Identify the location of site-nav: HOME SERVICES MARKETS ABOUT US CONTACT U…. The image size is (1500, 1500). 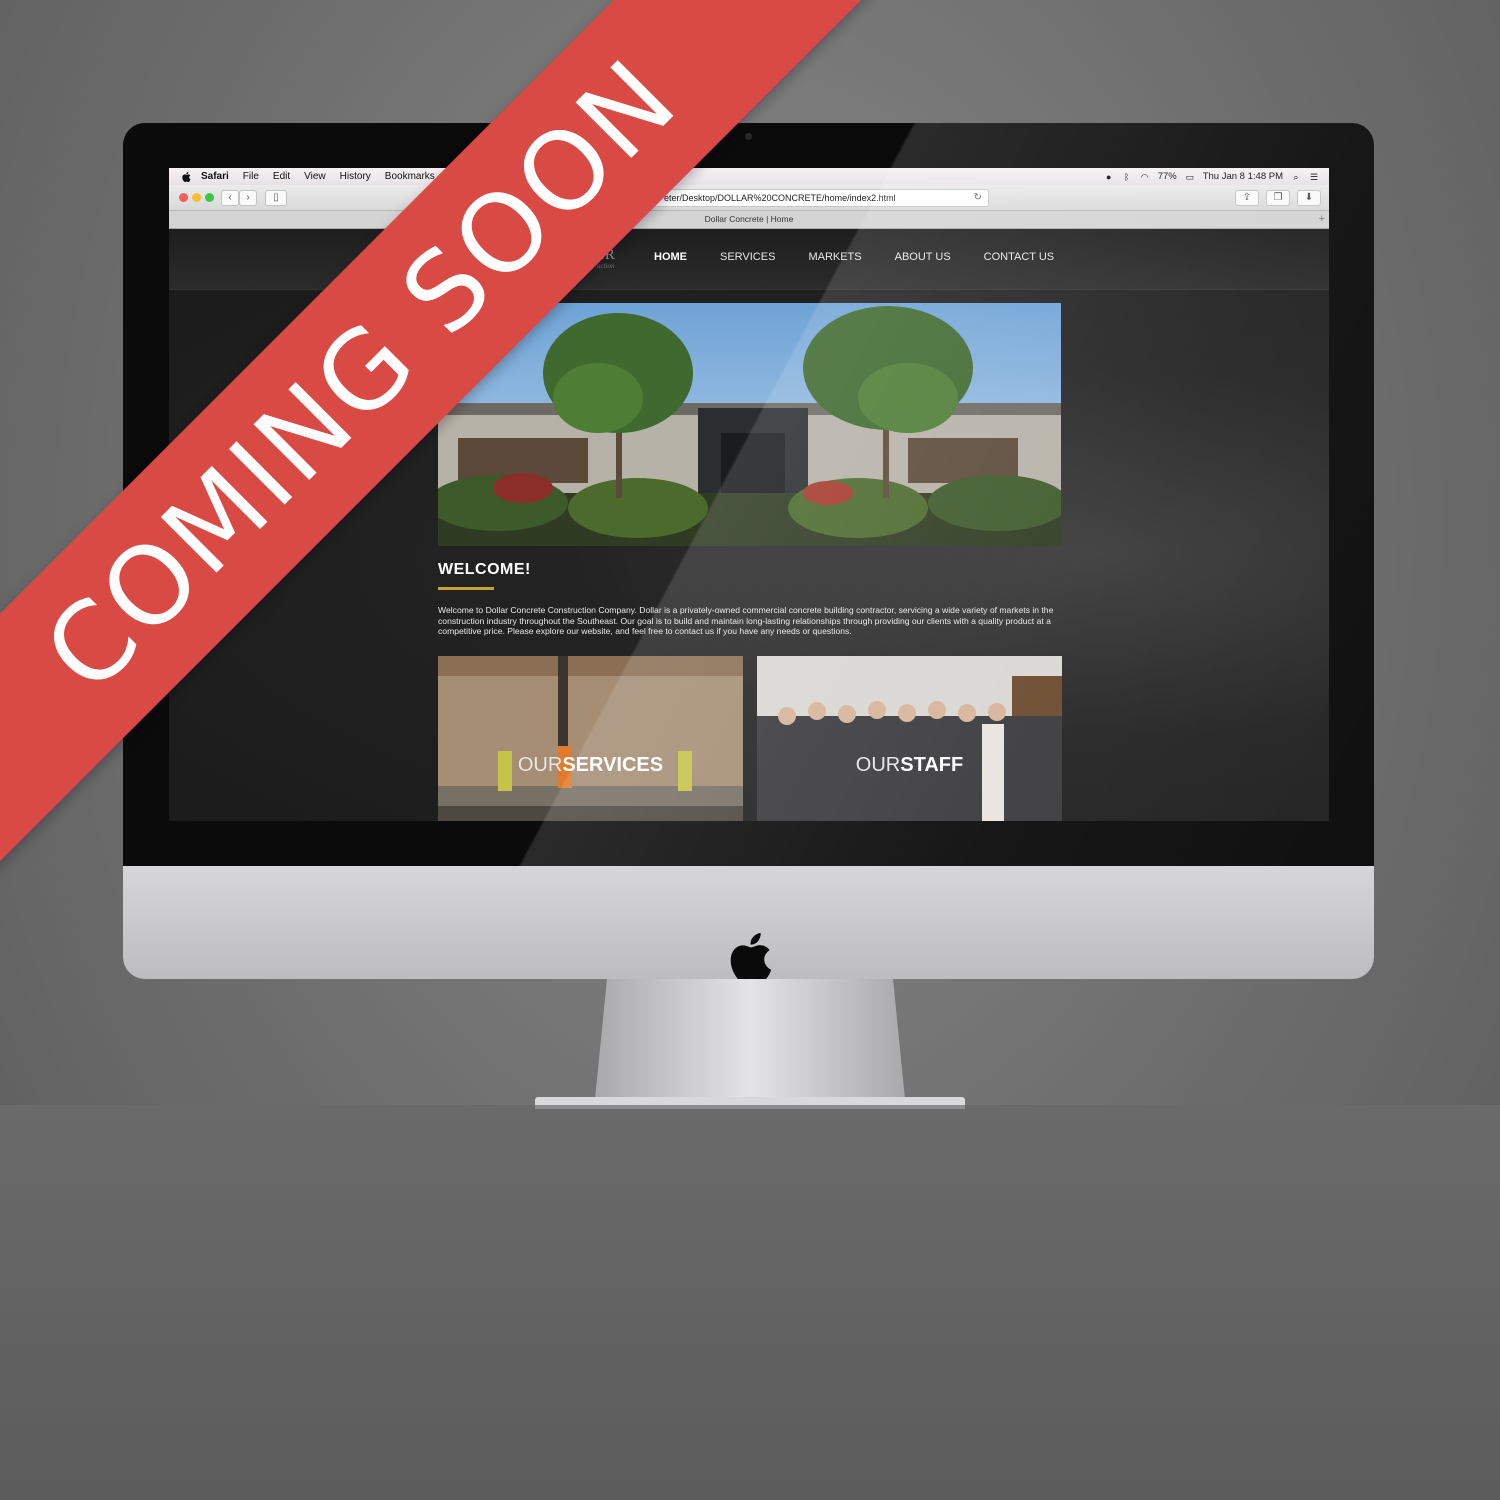
(854, 257).